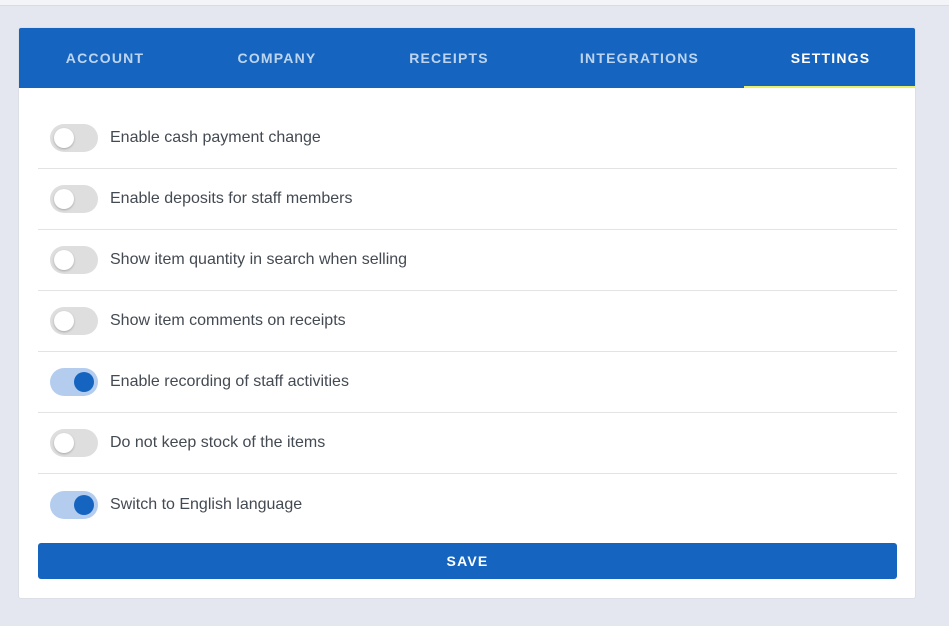  I want to click on tab-settings: SETTINGS, so click(829, 58).